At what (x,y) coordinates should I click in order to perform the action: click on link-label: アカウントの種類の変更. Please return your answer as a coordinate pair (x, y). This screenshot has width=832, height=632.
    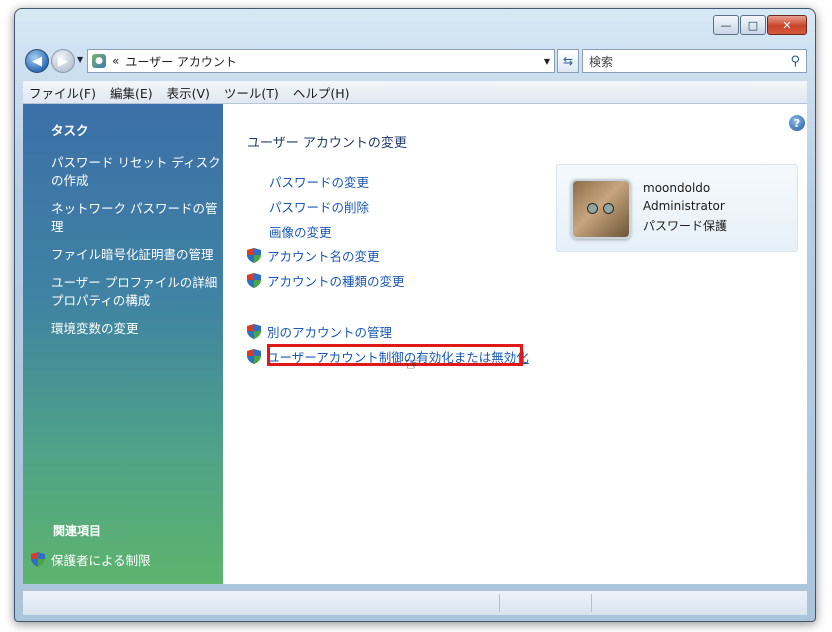
    Looking at the image, I should click on (336, 281).